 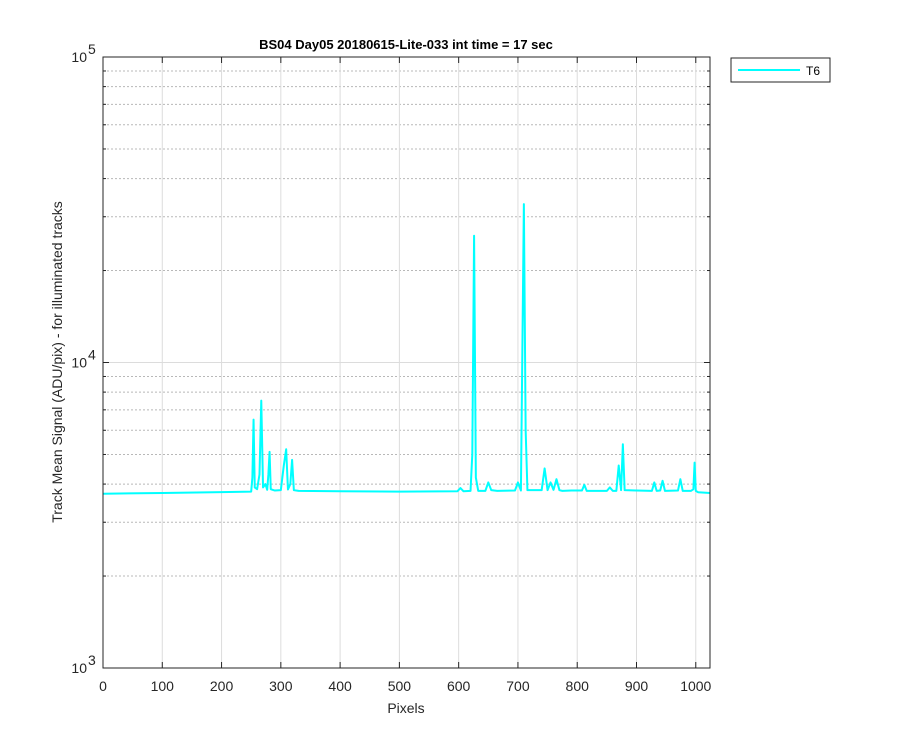 I want to click on legend-label: T6, so click(x=813, y=71).